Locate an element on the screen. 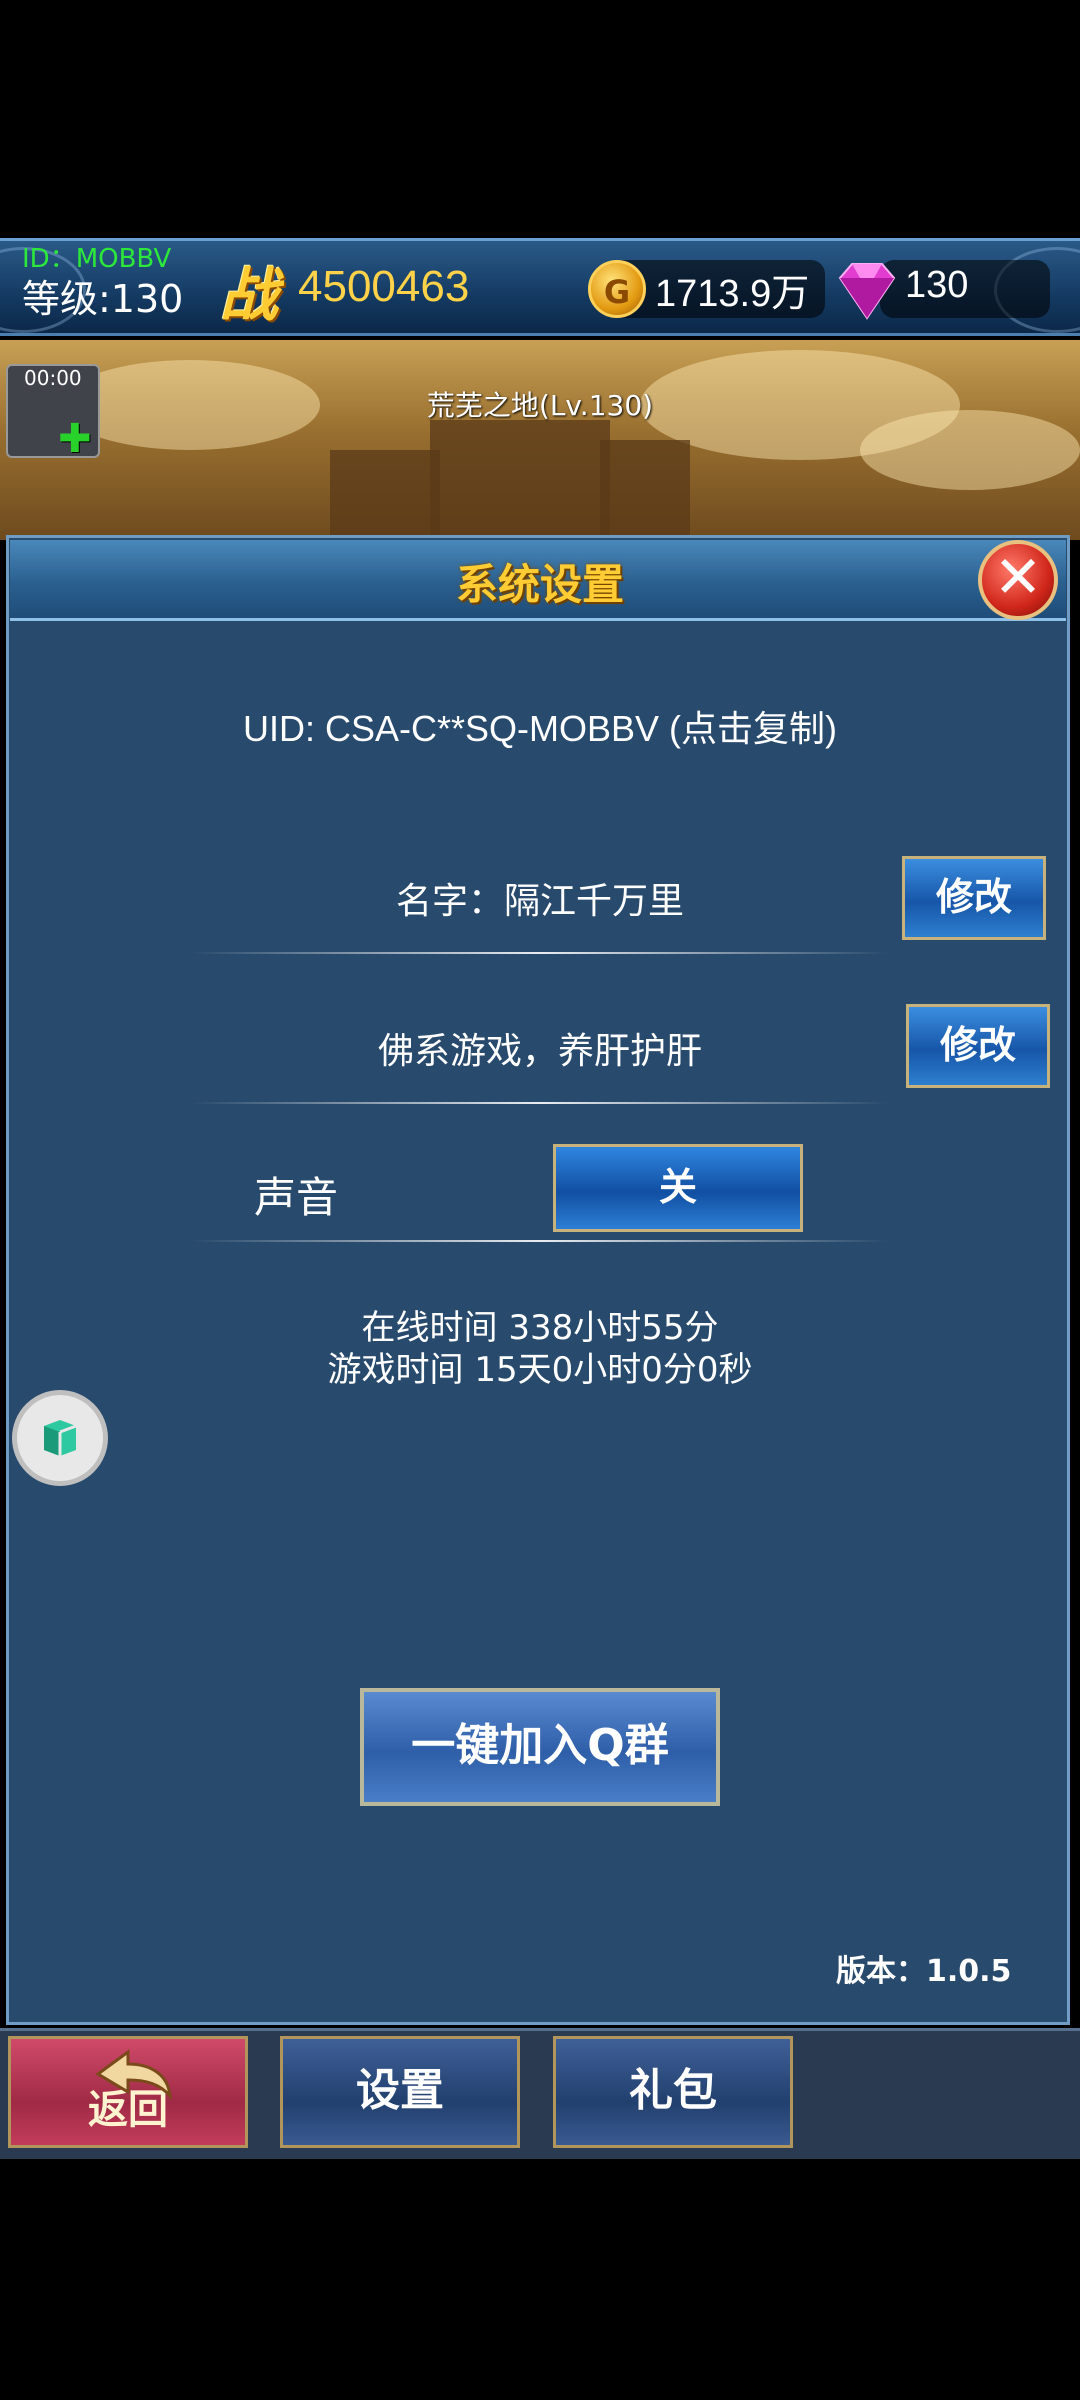 This screenshot has height=2400, width=1080. panel-title: 系统设置 is located at coordinates (539, 584).